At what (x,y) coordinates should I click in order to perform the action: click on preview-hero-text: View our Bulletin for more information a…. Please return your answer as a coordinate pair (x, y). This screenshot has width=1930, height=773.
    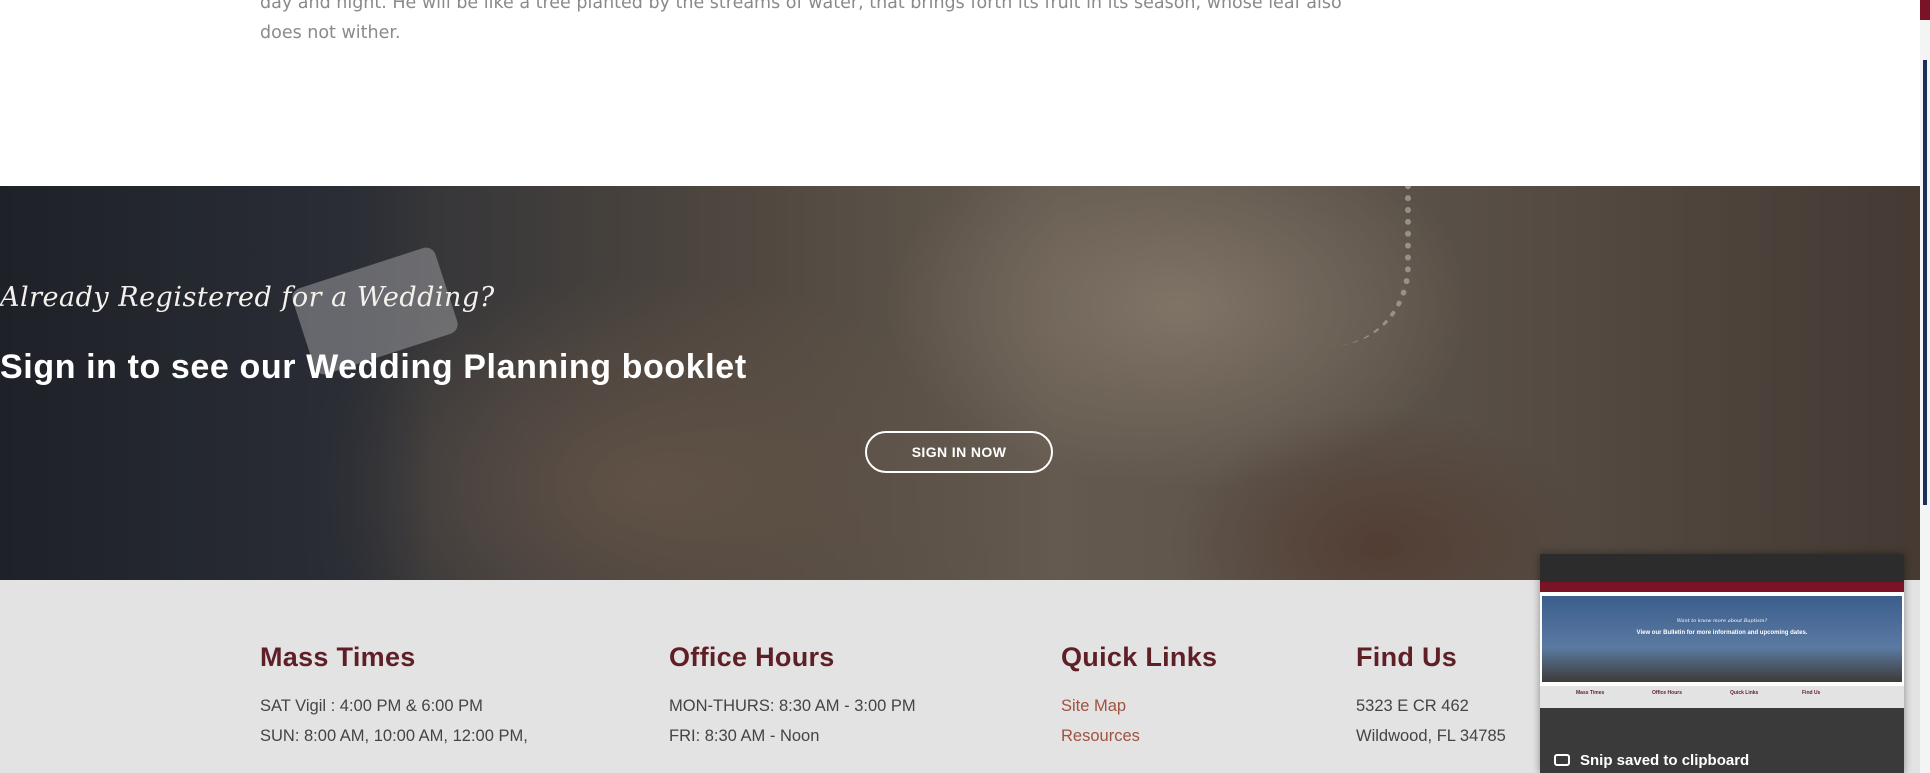
    Looking at the image, I should click on (1722, 633).